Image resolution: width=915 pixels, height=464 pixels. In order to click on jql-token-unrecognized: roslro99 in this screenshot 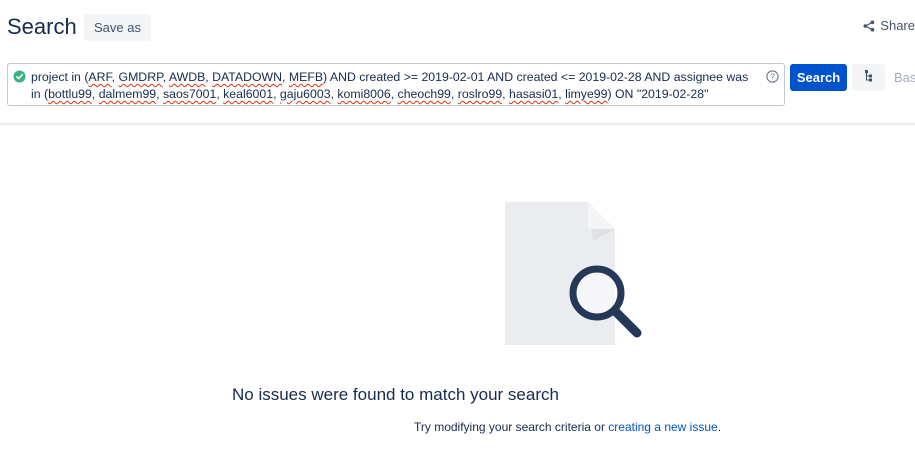, I will do `click(480, 94)`.